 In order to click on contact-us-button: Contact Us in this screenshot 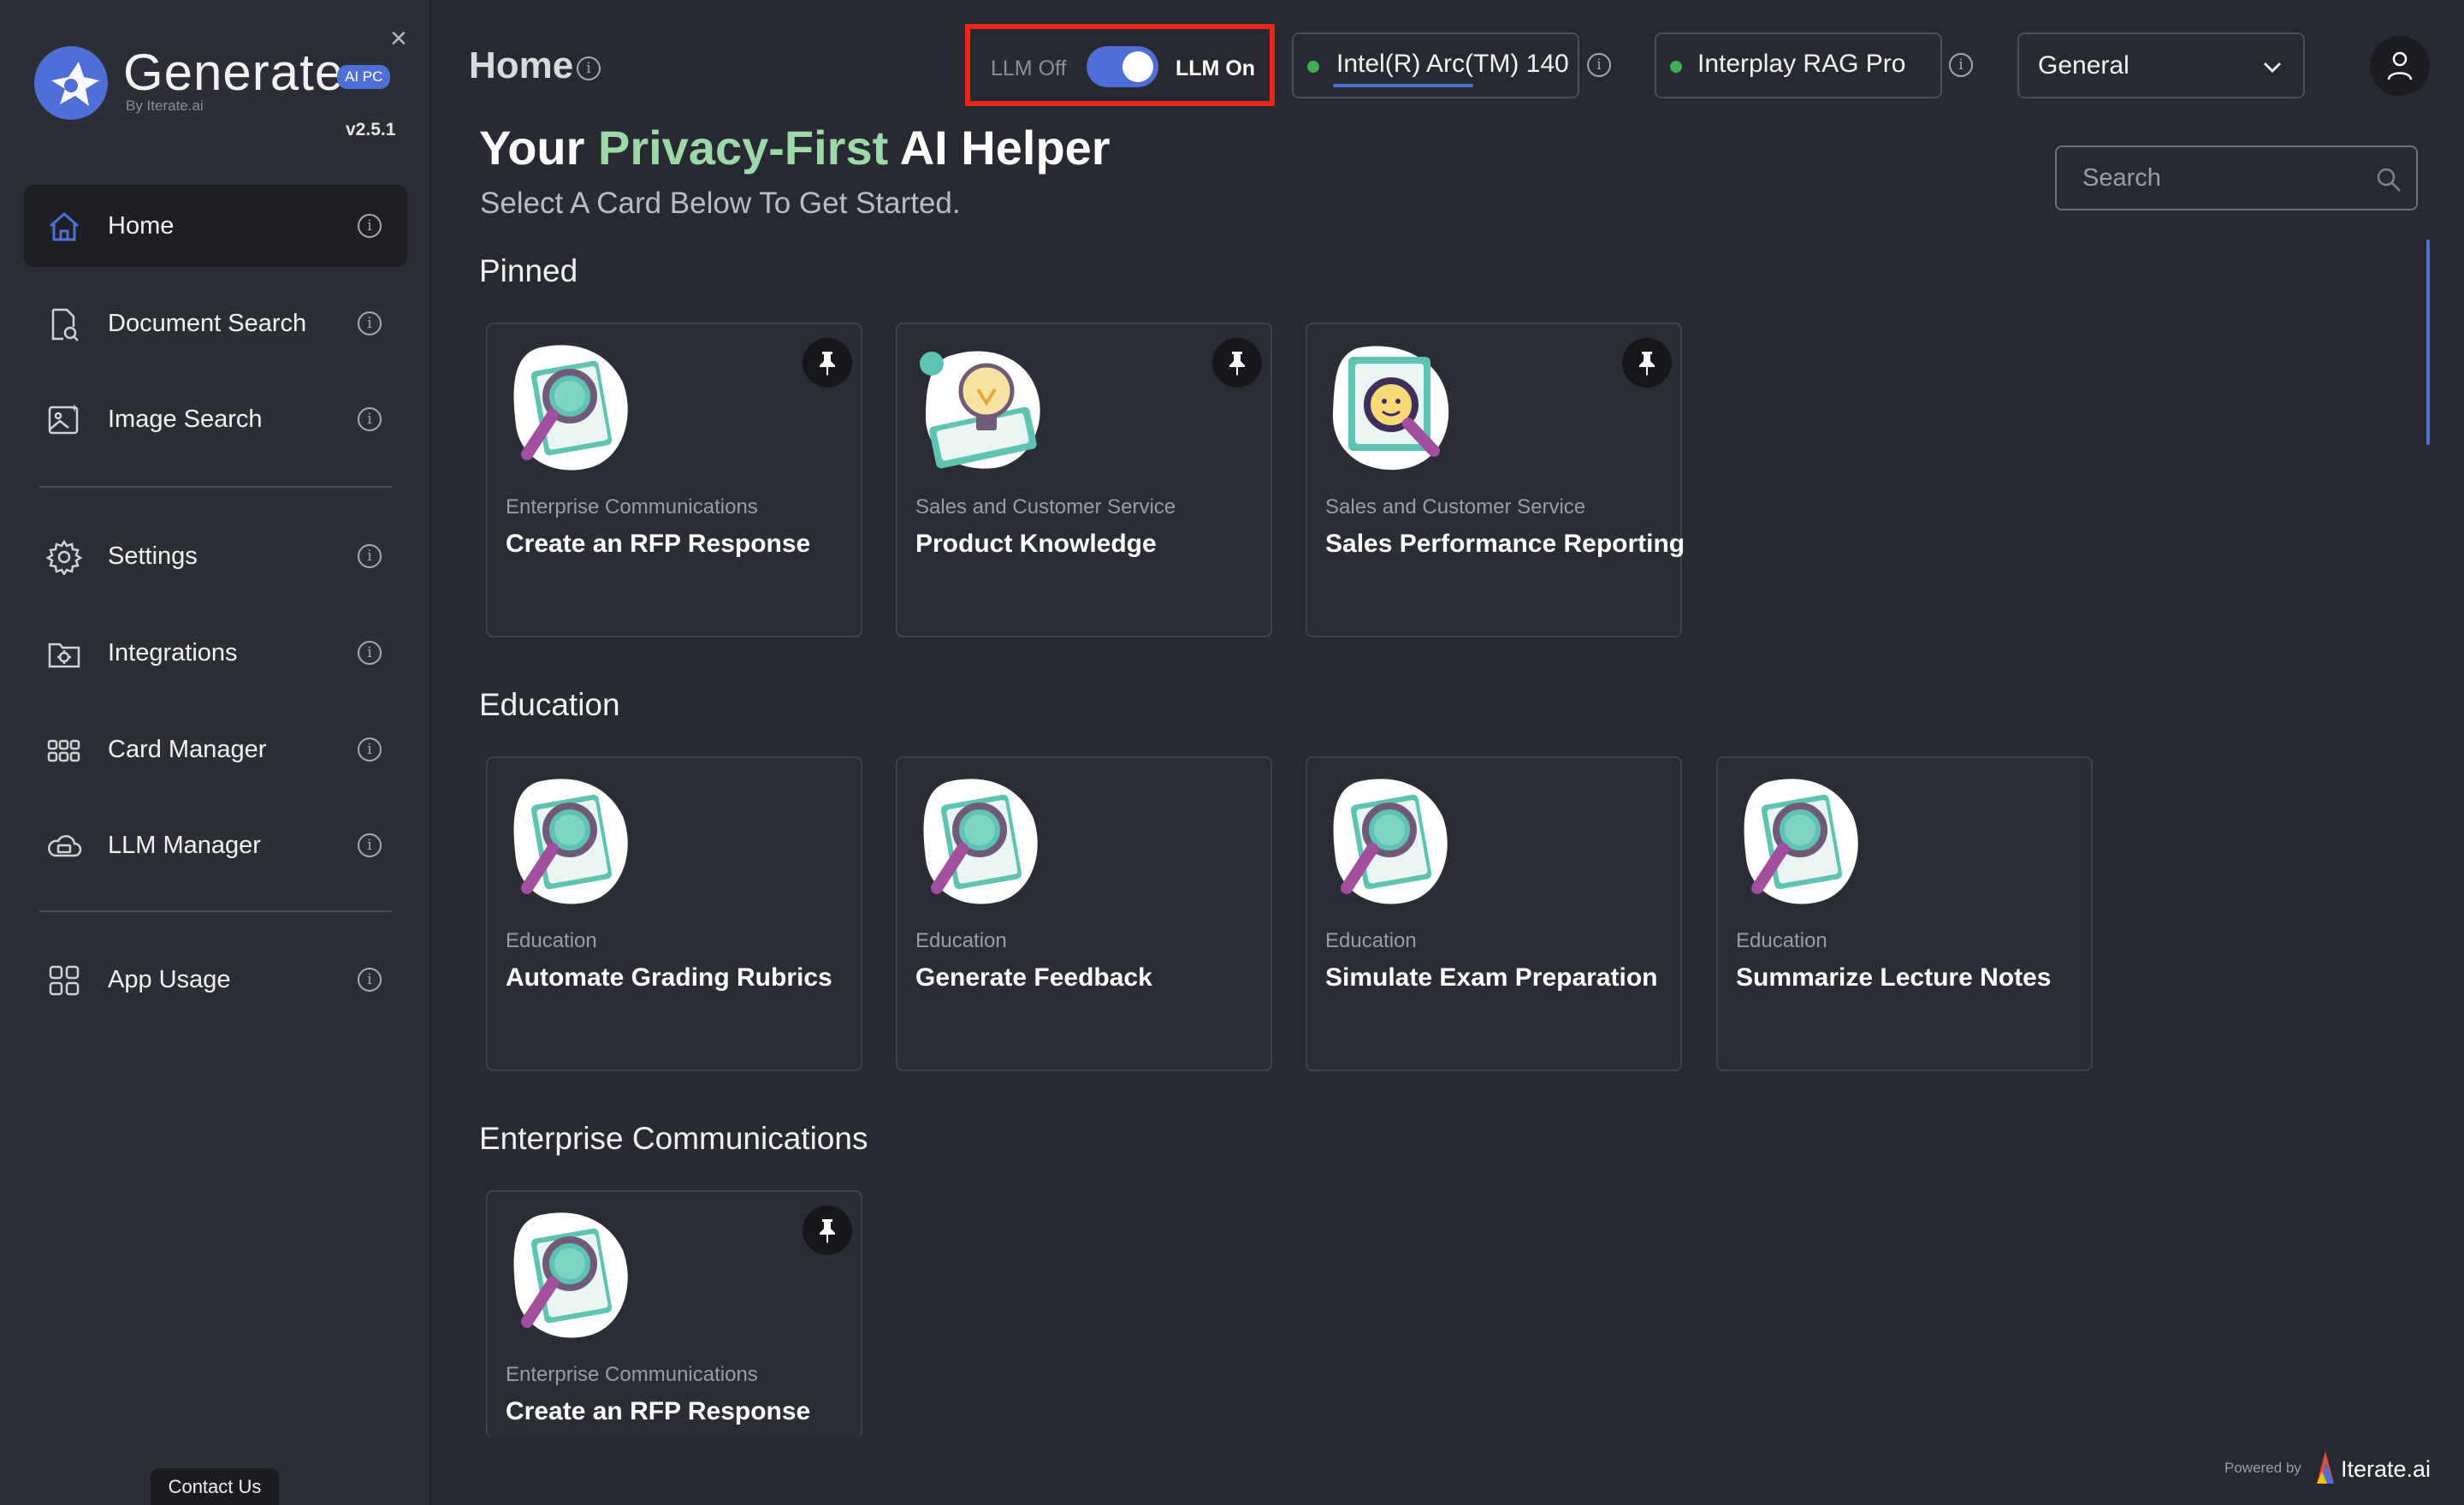, I will do `click(215, 1486)`.